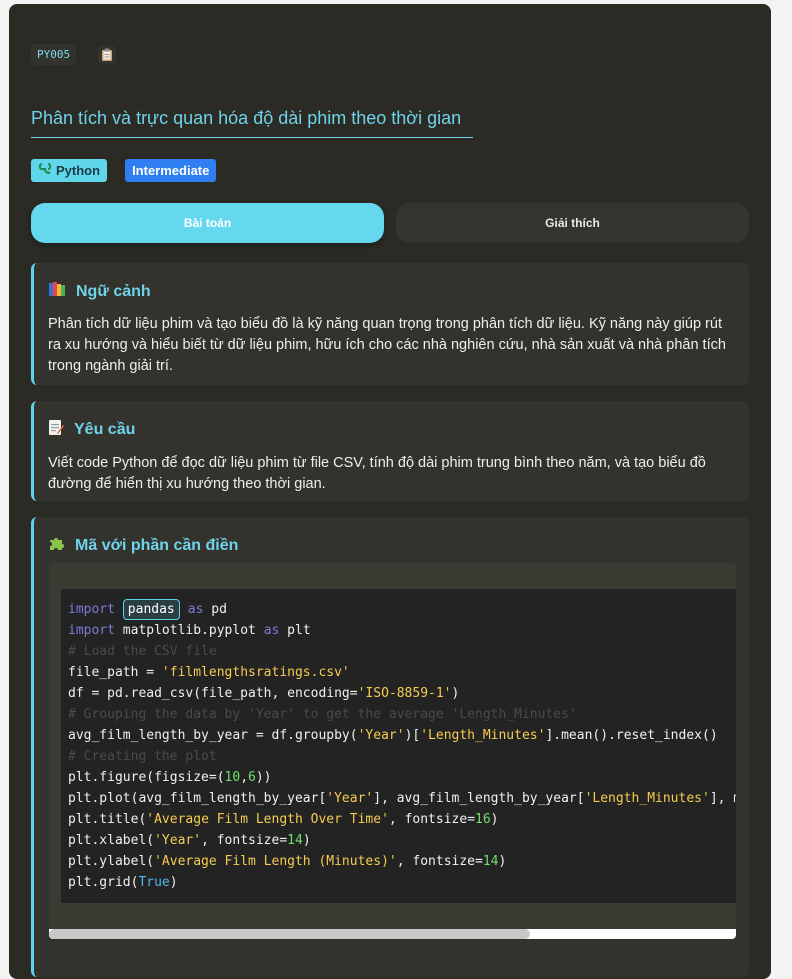 The image size is (792, 979). I want to click on code-line: plt.figure(figsize=(10,6)), so click(170, 777).